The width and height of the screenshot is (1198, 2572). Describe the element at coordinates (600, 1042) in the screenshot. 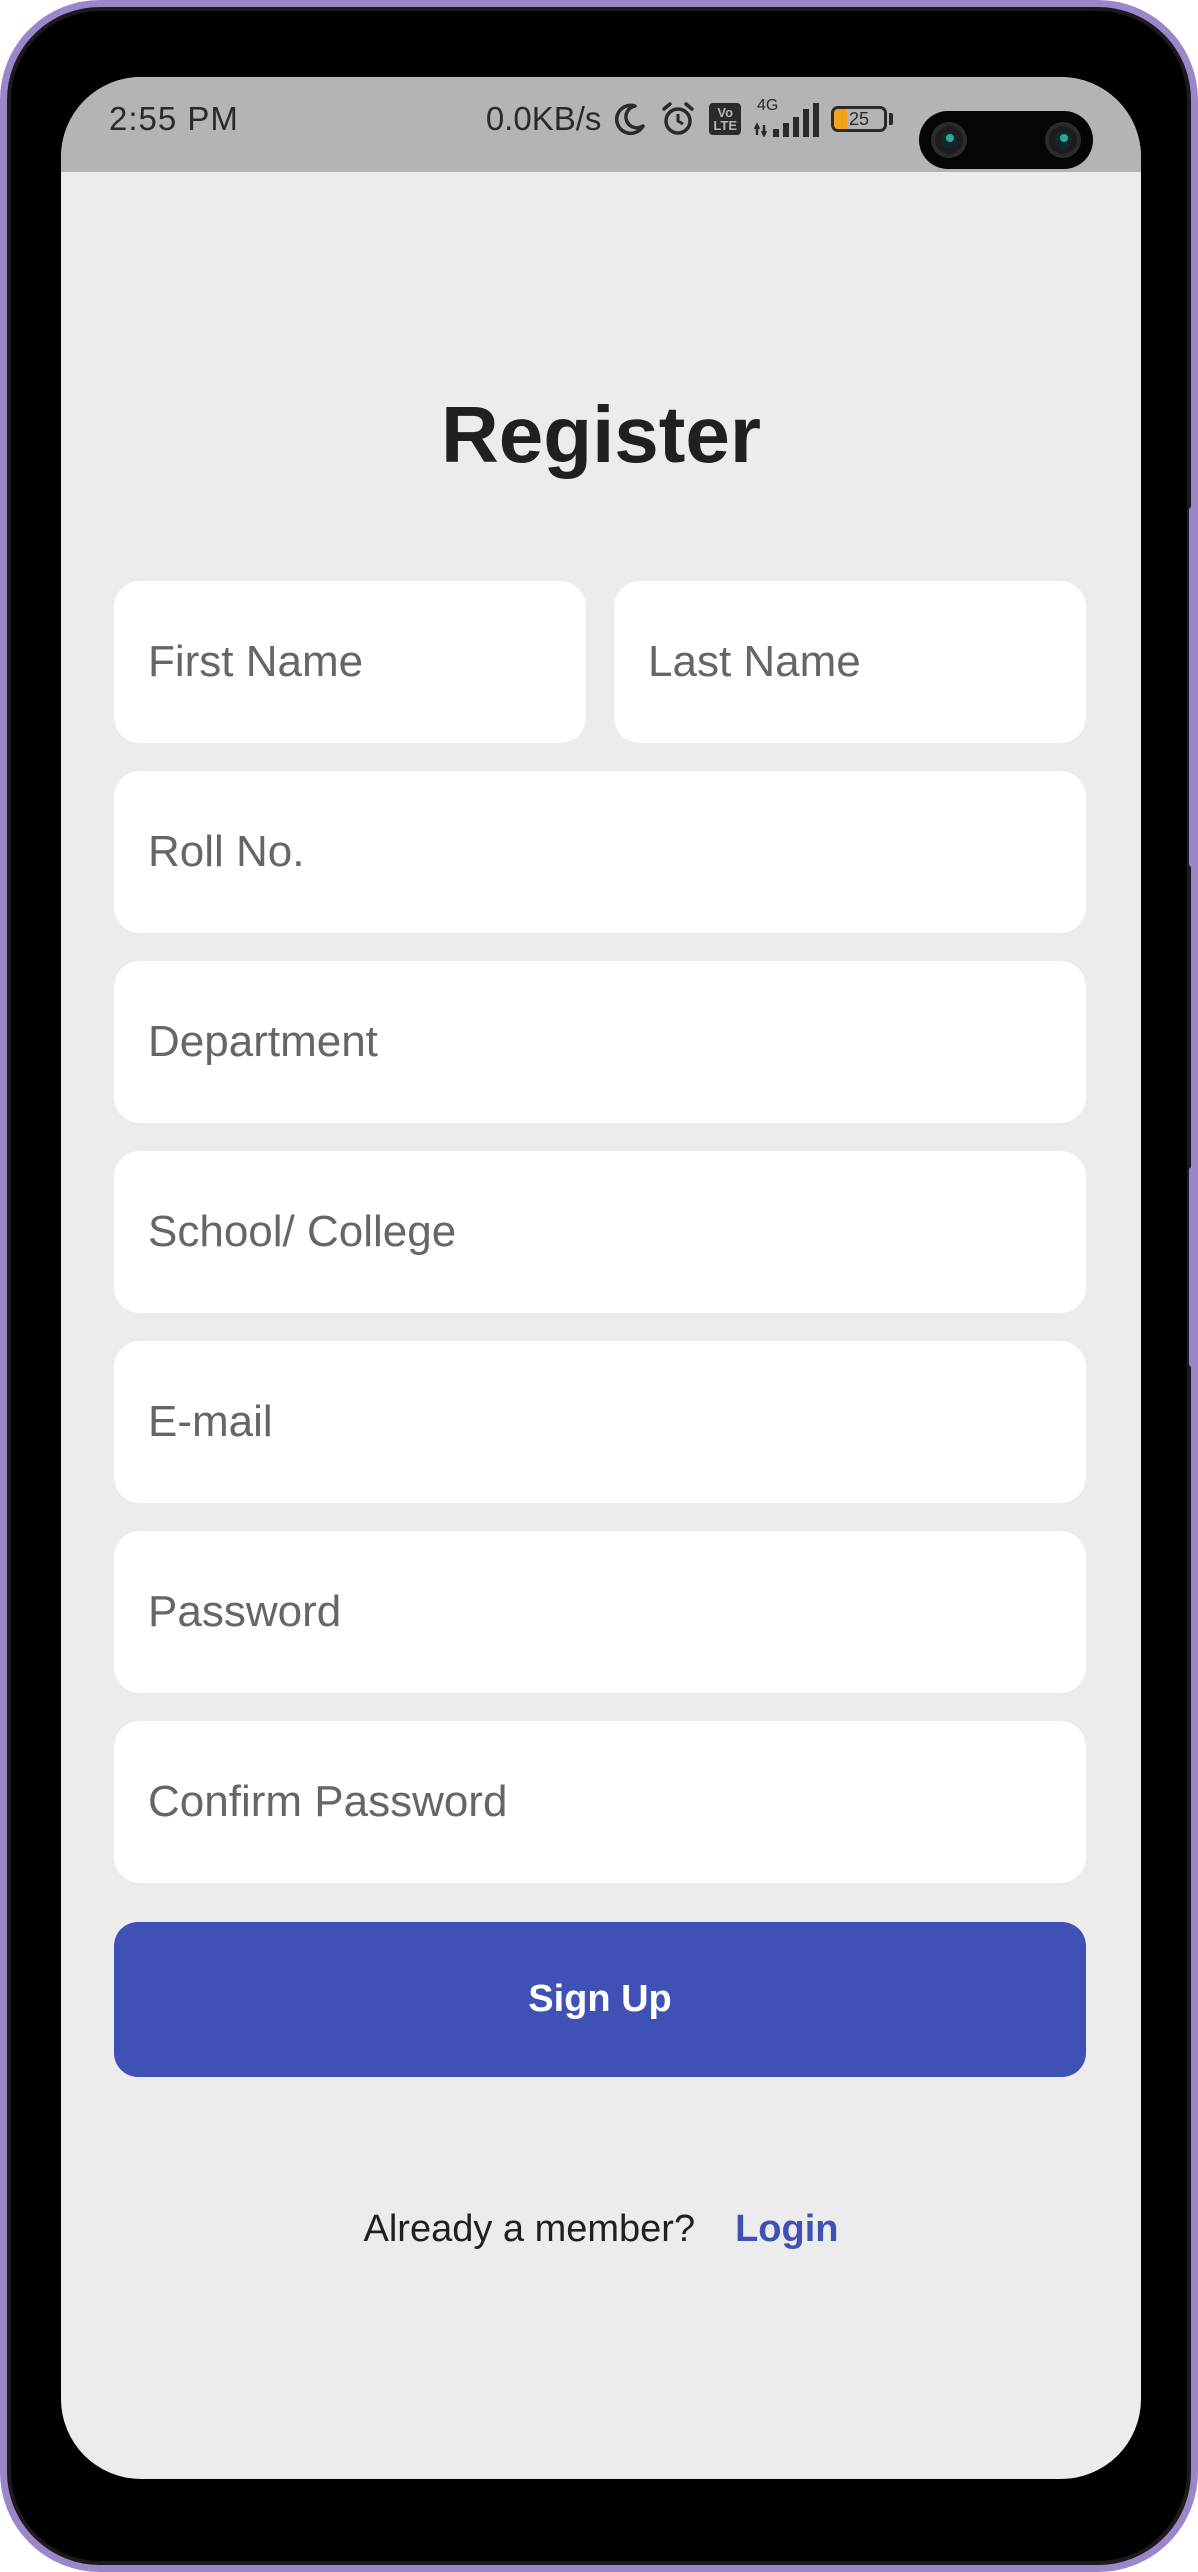

I see `department-field: Department` at that location.